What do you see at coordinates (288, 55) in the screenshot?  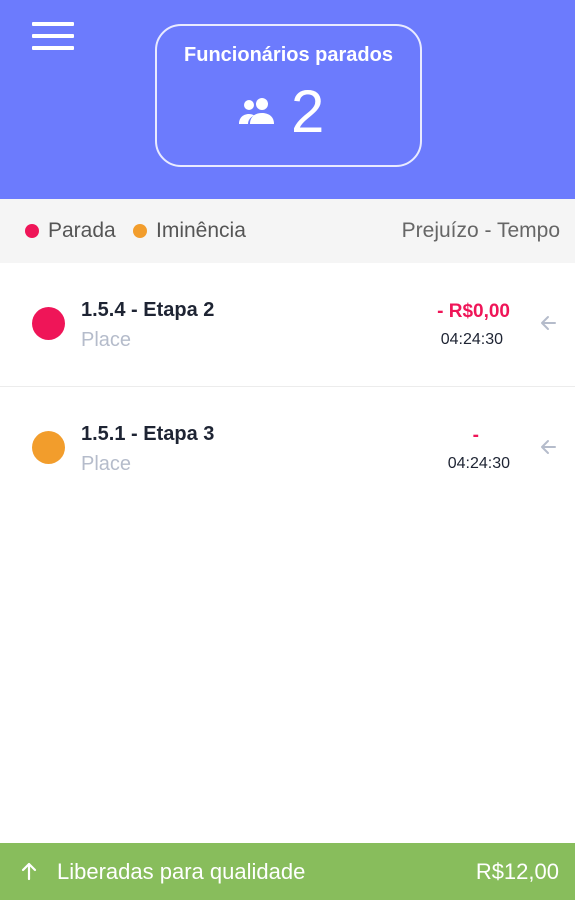 I see `card-title: Funcionários parados` at bounding box center [288, 55].